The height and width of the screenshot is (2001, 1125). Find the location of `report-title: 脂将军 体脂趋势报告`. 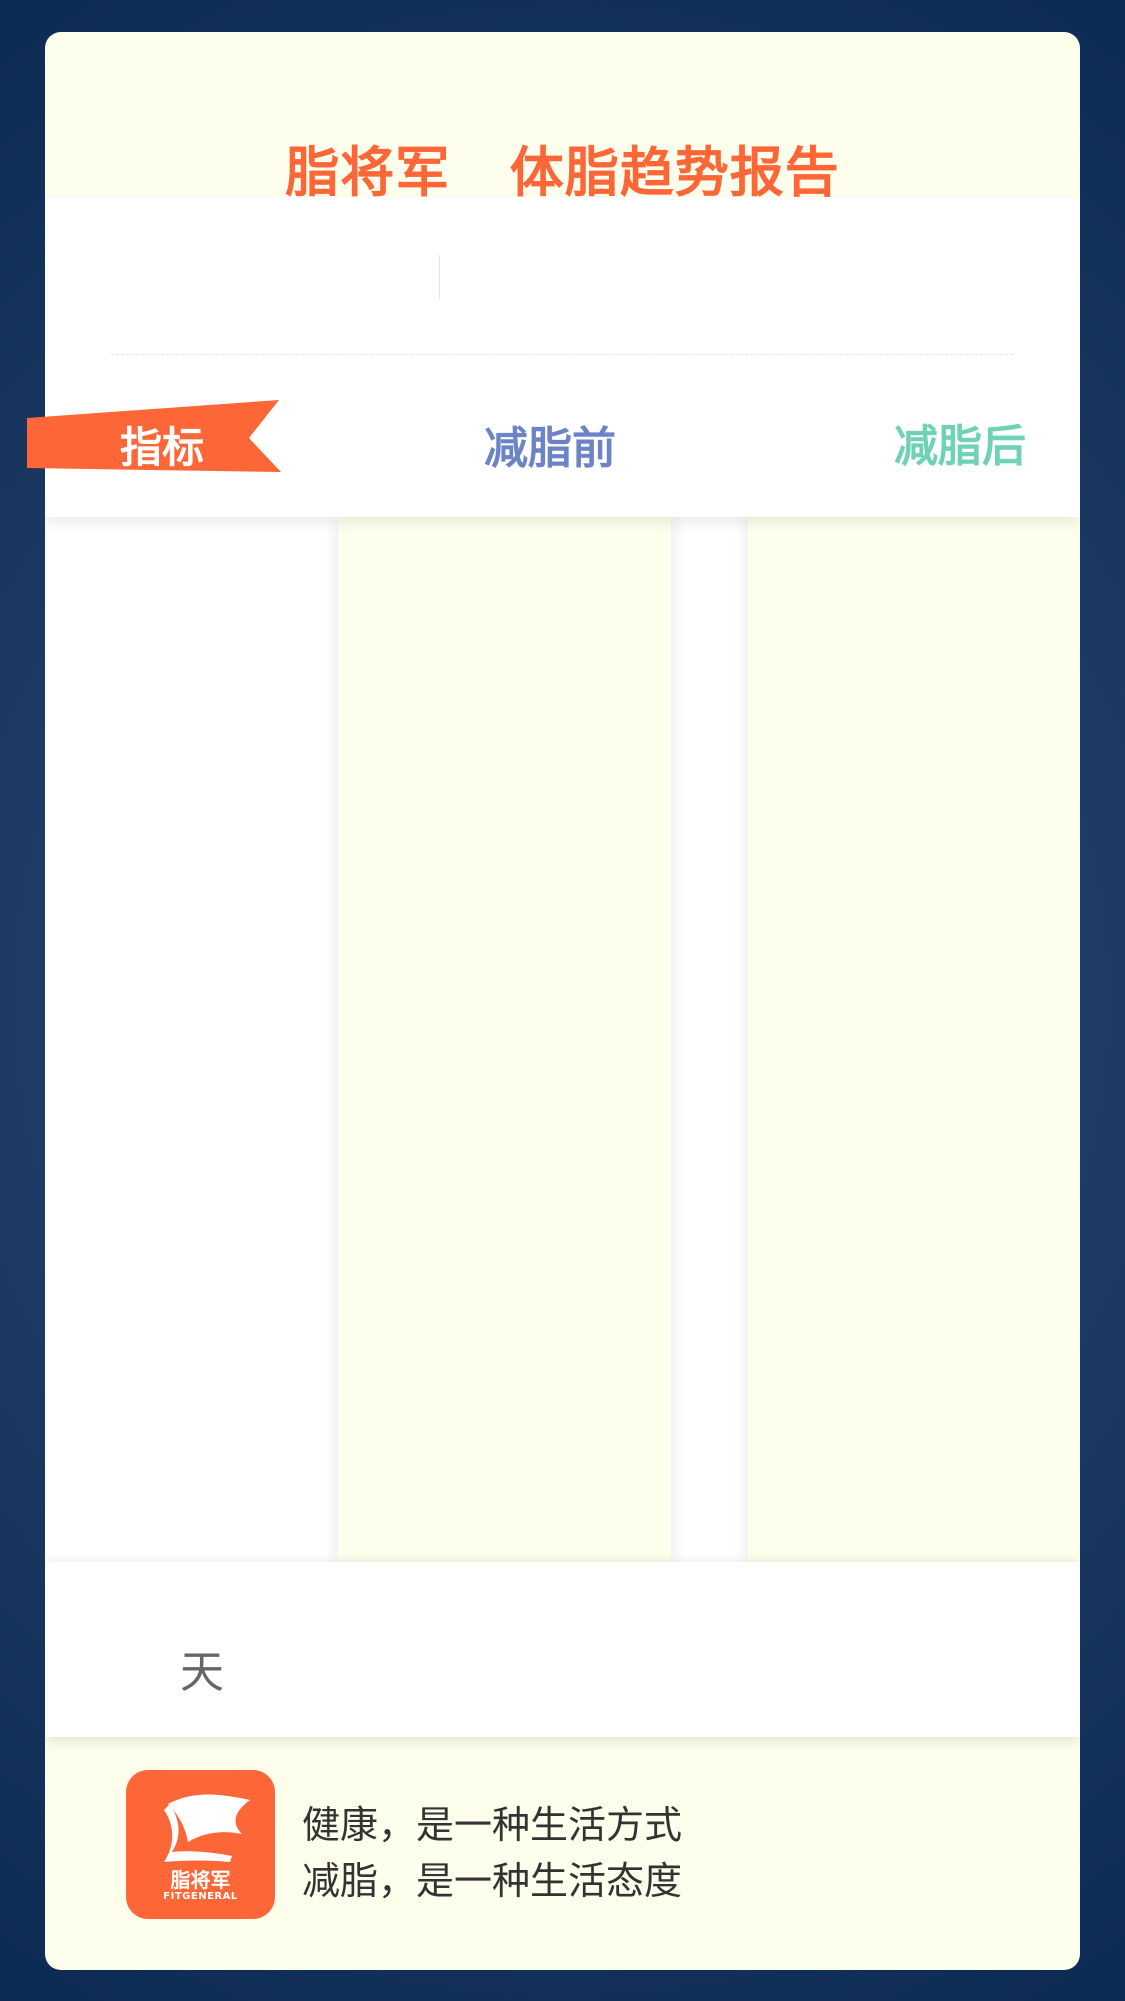

report-title: 脂将军 体脂趋势报告 is located at coordinates (562, 172).